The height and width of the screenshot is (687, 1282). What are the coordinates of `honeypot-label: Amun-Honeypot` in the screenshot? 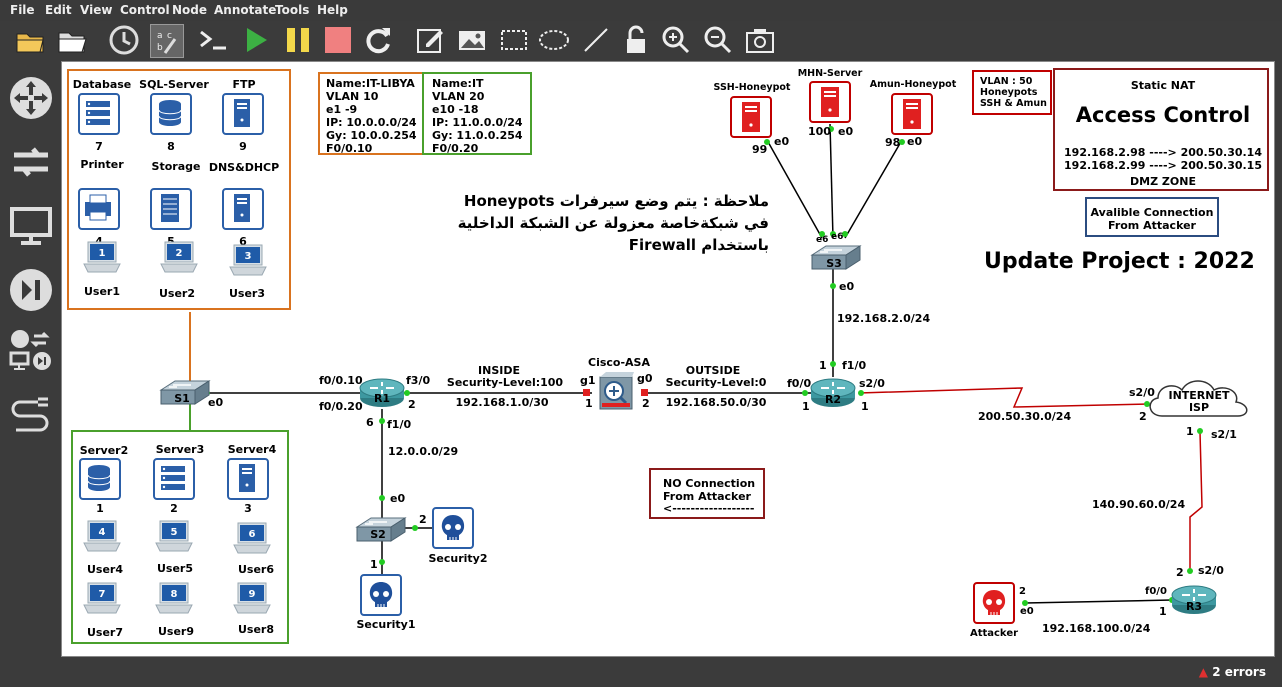 It's located at (913, 84).